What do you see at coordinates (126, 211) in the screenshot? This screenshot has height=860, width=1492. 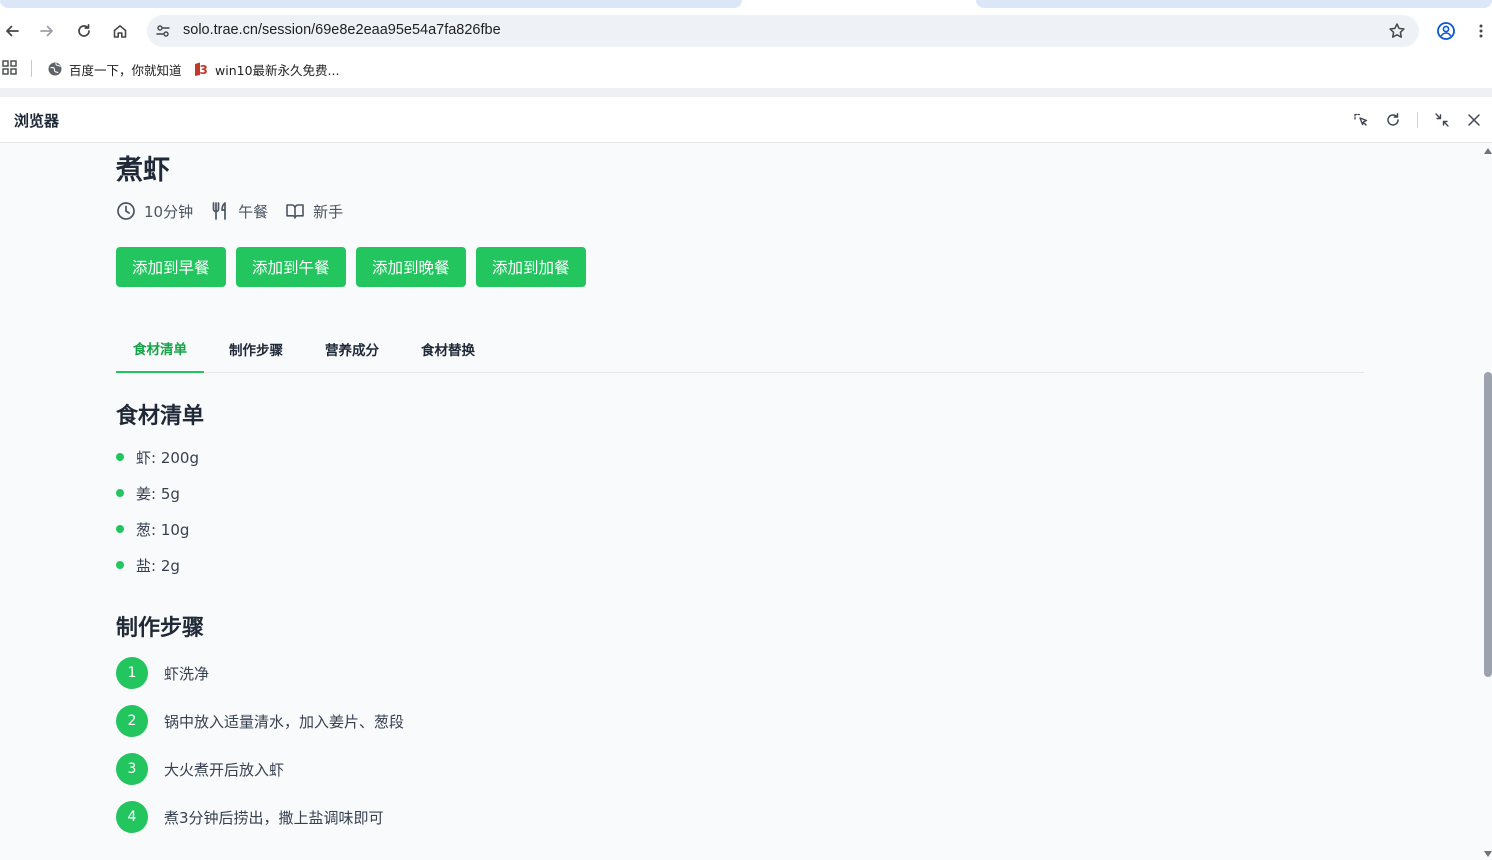 I see `clock-icon` at bounding box center [126, 211].